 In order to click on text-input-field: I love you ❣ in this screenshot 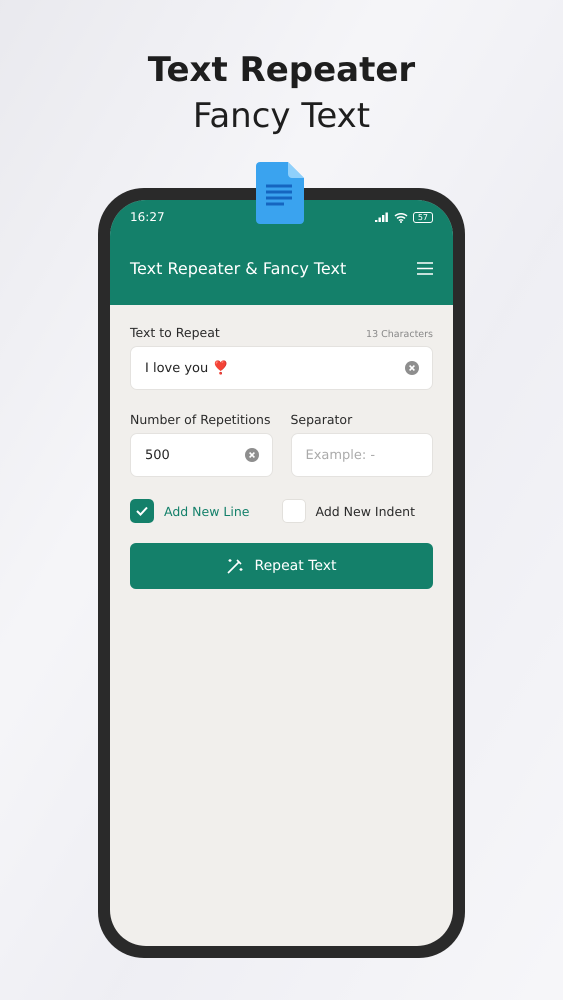, I will do `click(281, 368)`.